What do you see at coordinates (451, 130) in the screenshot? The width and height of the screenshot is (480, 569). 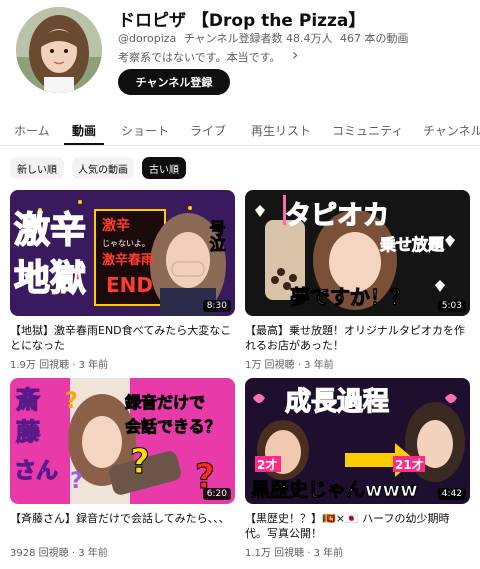 I see `tab-channels: チャンネル` at bounding box center [451, 130].